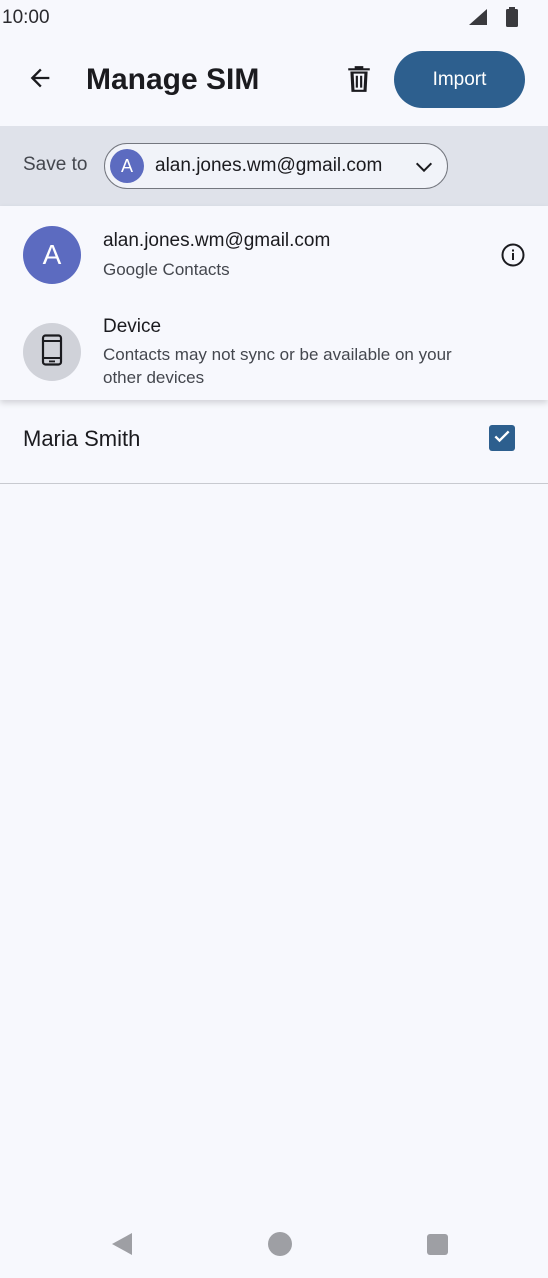 This screenshot has width=548, height=1278. Describe the element at coordinates (459, 79) in the screenshot. I see `import-button: Import` at that location.